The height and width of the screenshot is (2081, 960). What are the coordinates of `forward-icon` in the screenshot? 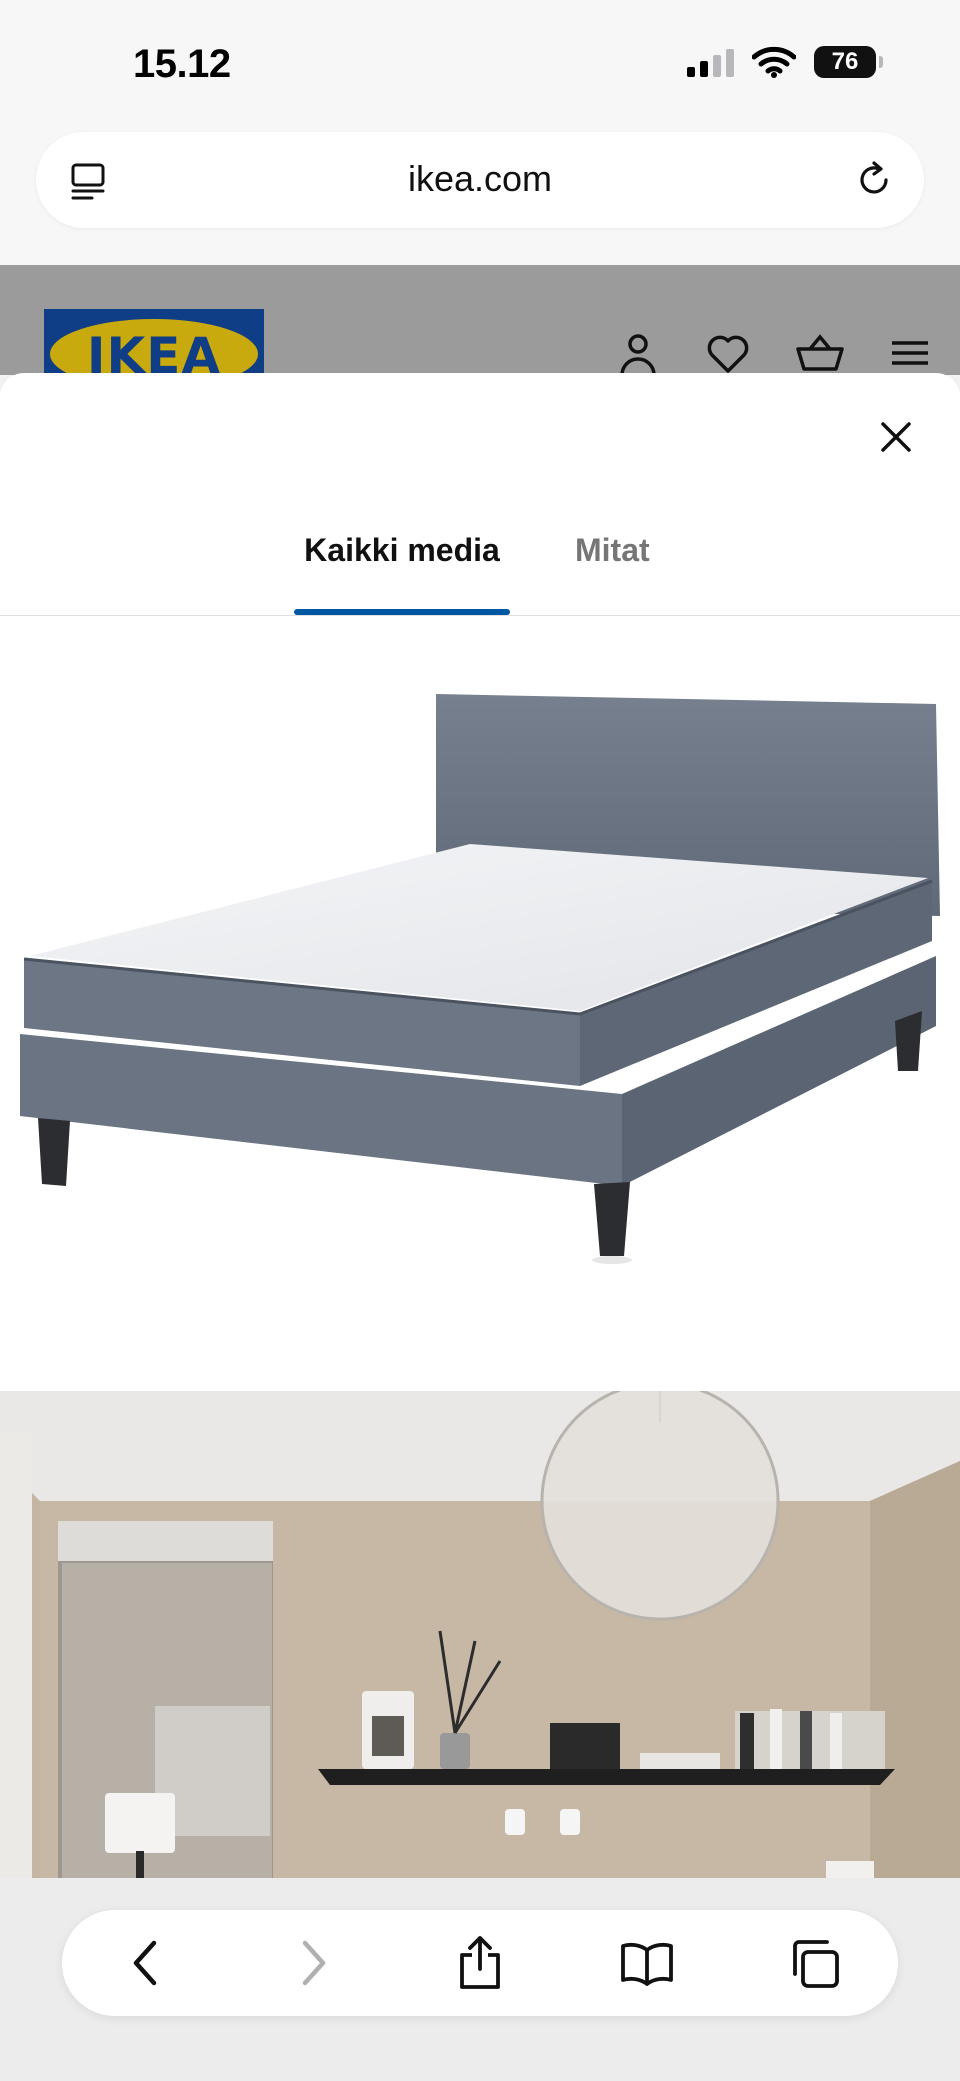 It's located at (314, 1963).